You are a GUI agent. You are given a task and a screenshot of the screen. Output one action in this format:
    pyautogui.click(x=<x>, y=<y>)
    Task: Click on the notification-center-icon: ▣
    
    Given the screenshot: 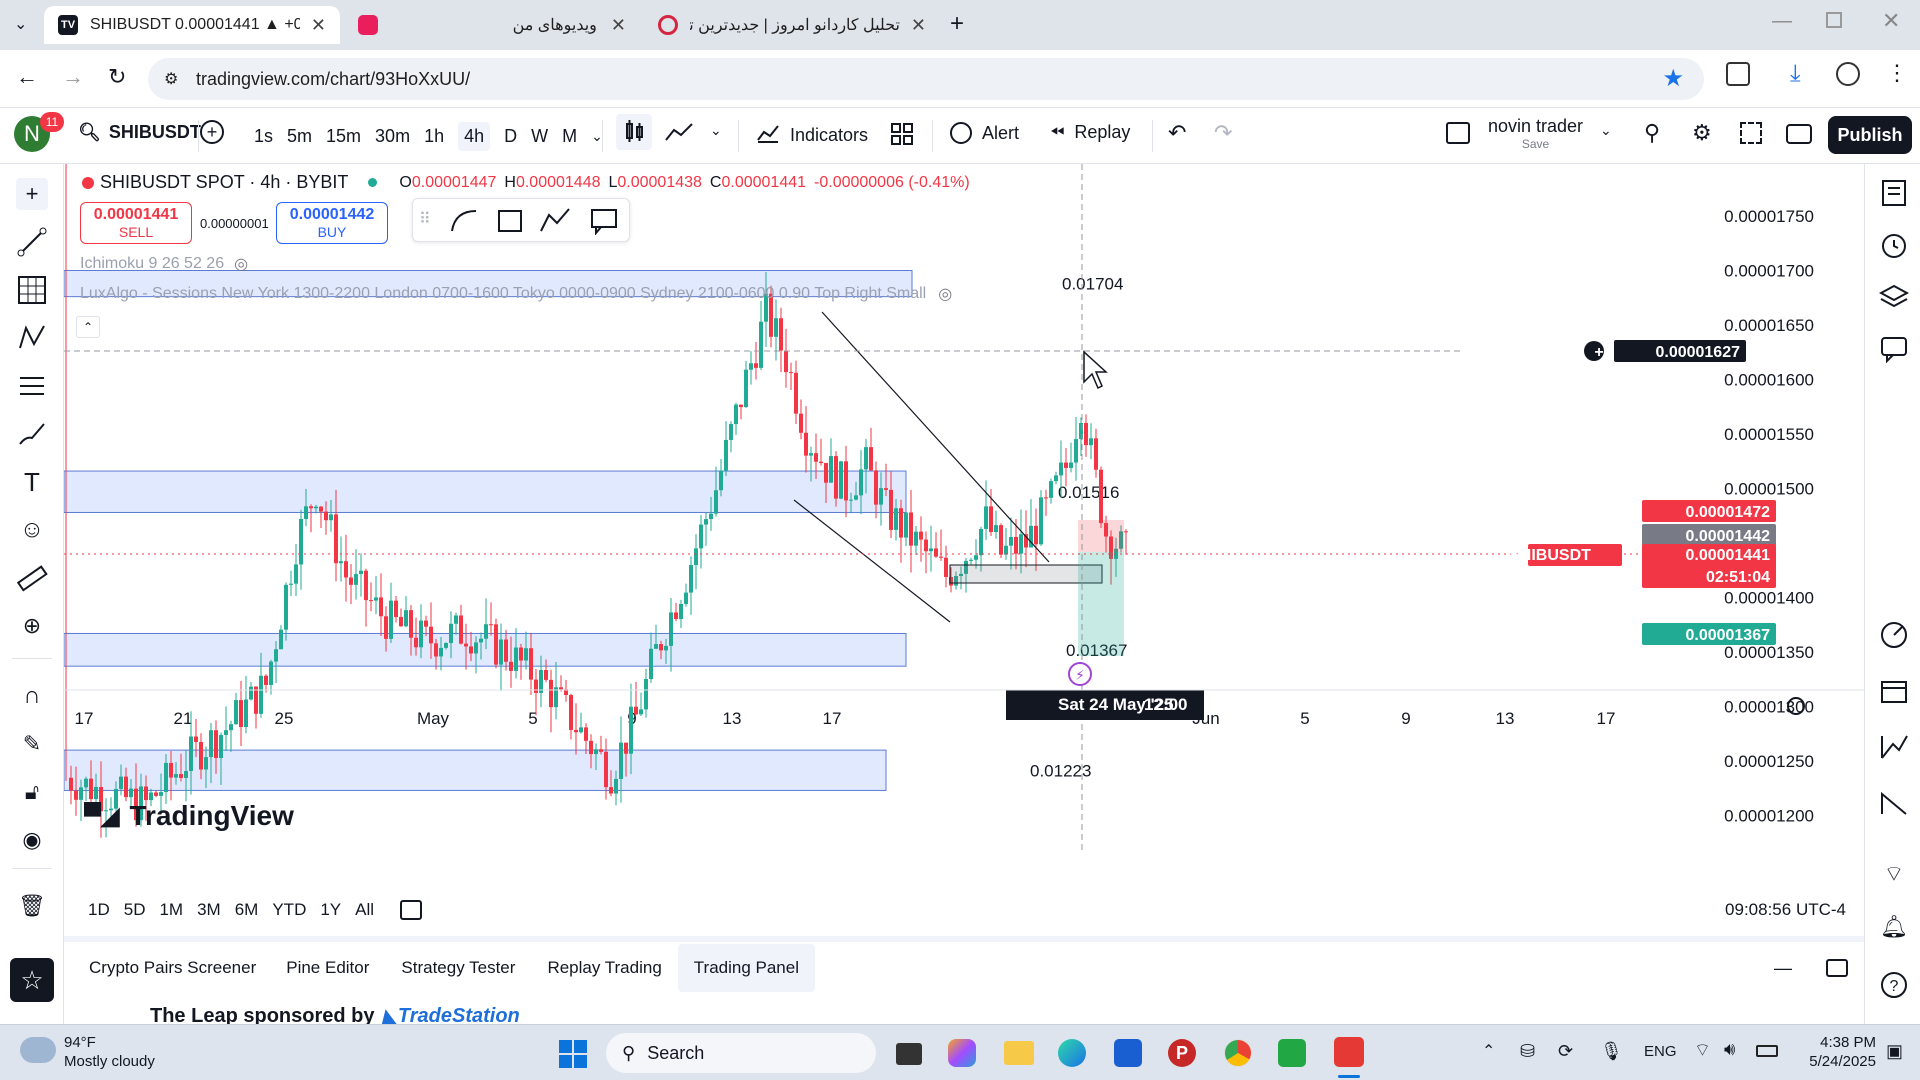 What is the action you would take?
    pyautogui.click(x=1894, y=1051)
    